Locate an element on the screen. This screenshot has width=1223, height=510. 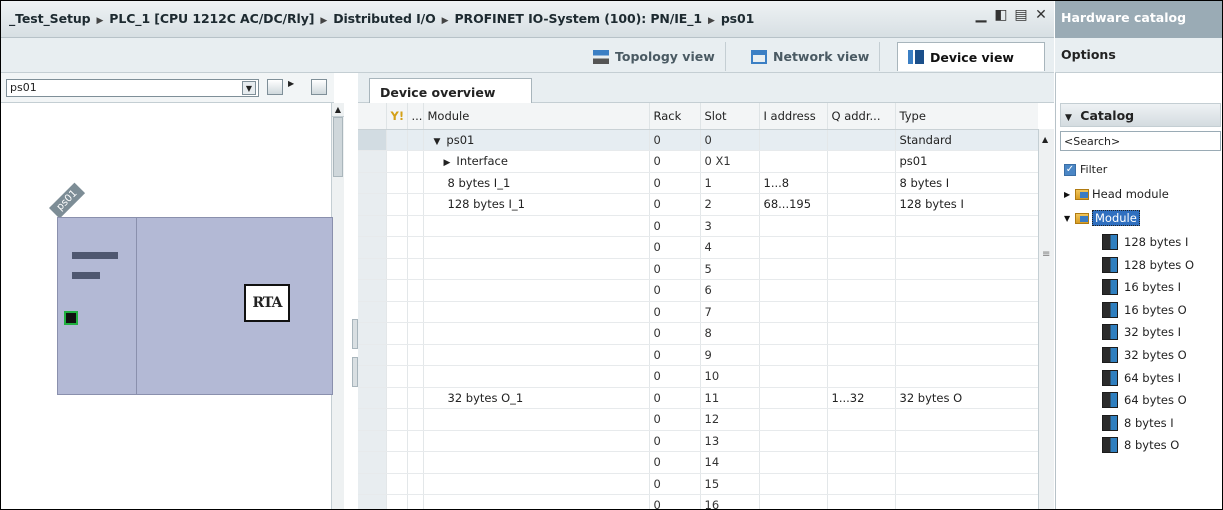
type-cell: 8 bytes I is located at coordinates (966, 183).